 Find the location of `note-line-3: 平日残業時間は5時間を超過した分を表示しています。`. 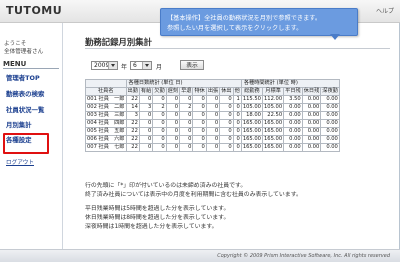

note-line-3: 平日残業時間は5時間を超過した分を表示しています。 is located at coordinates (157, 209).